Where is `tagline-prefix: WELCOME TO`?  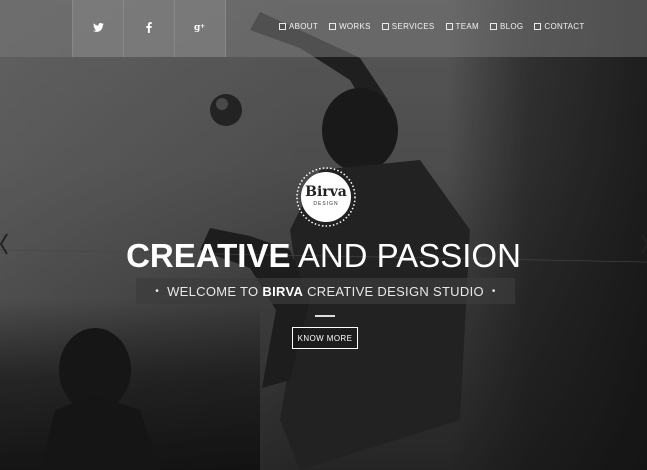 tagline-prefix: WELCOME TO is located at coordinates (213, 291).